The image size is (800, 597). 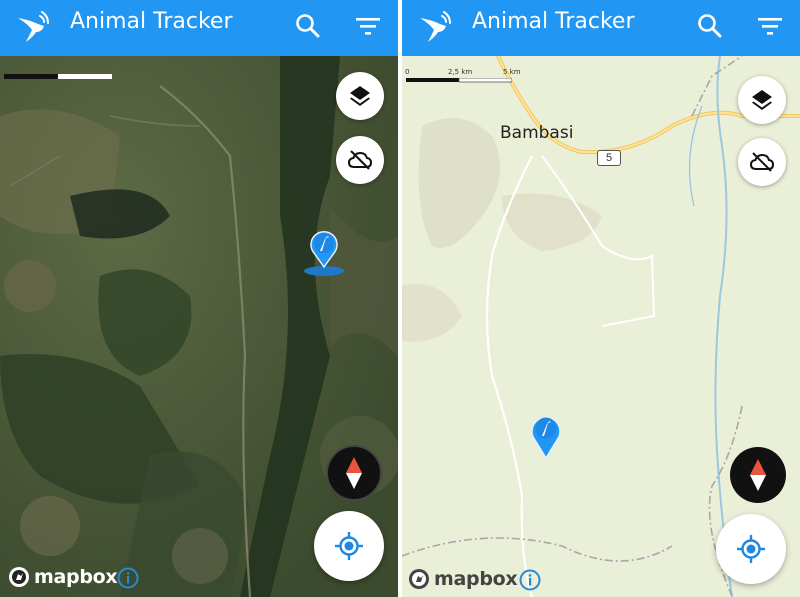 I want to click on scale-label-mid: 2,5 km, so click(x=460, y=72).